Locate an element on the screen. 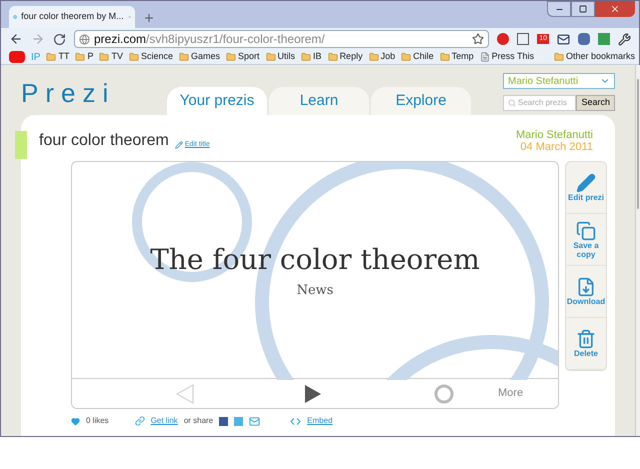  more-button: More is located at coordinates (511, 393).